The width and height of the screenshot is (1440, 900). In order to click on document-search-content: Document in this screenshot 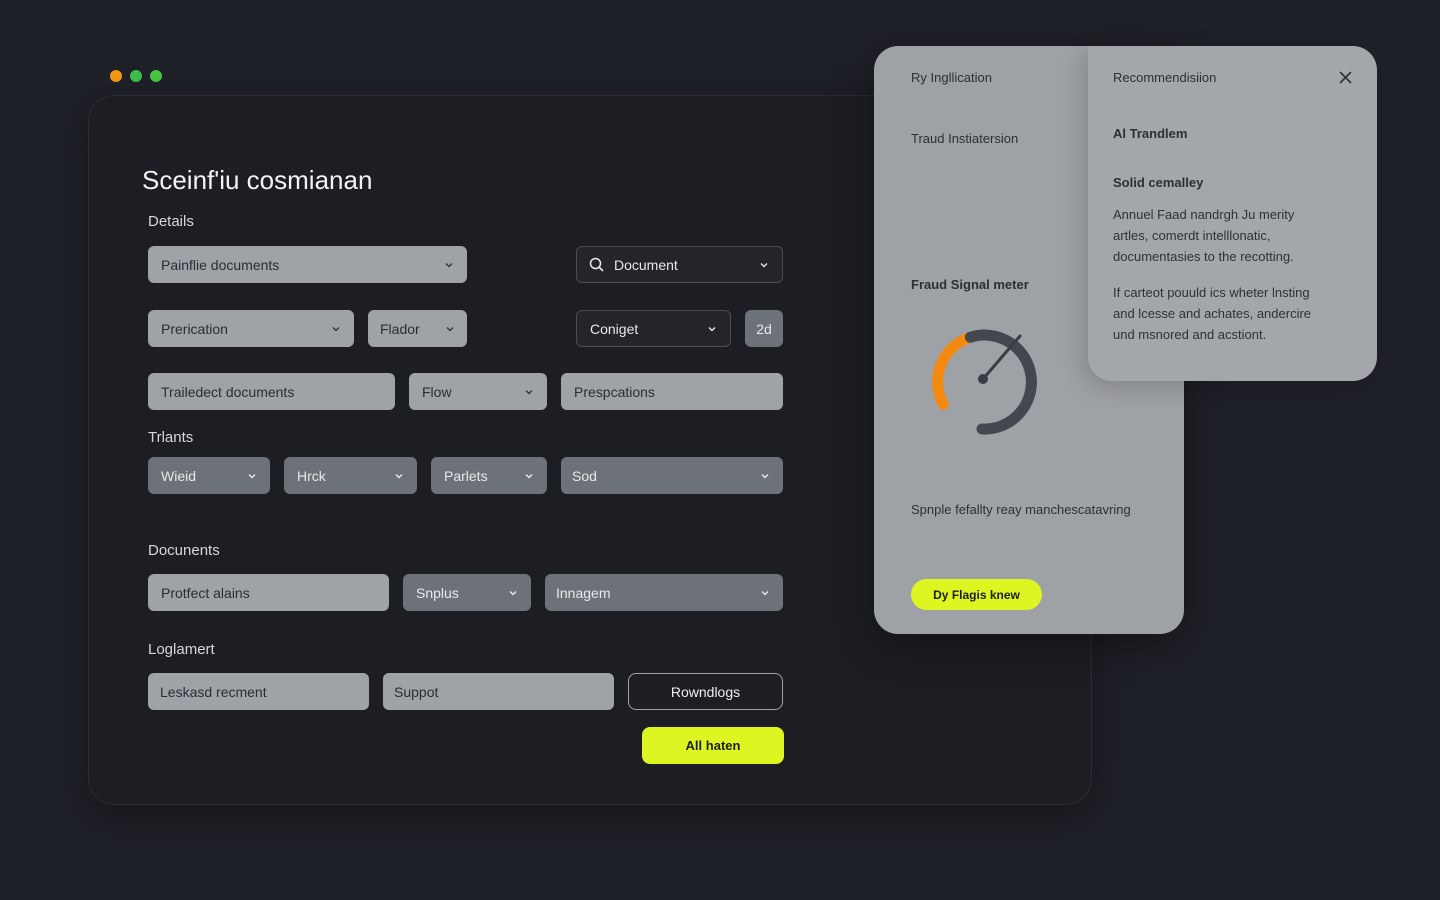, I will do `click(633, 265)`.